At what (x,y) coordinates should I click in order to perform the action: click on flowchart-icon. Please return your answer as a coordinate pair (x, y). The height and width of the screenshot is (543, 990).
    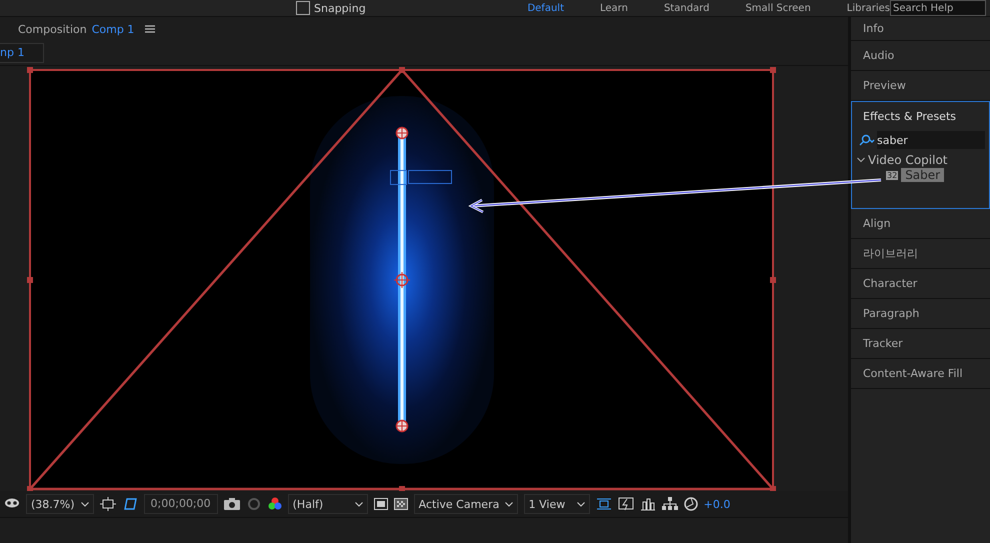
    Looking at the image, I should click on (670, 504).